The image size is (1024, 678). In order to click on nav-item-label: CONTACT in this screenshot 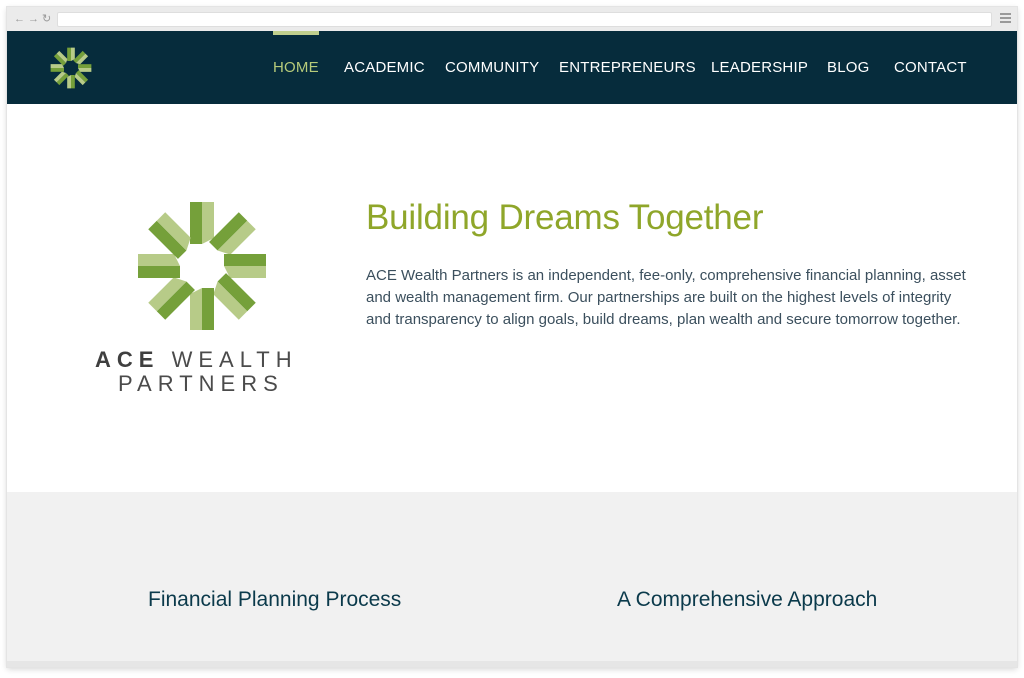, I will do `click(930, 67)`.